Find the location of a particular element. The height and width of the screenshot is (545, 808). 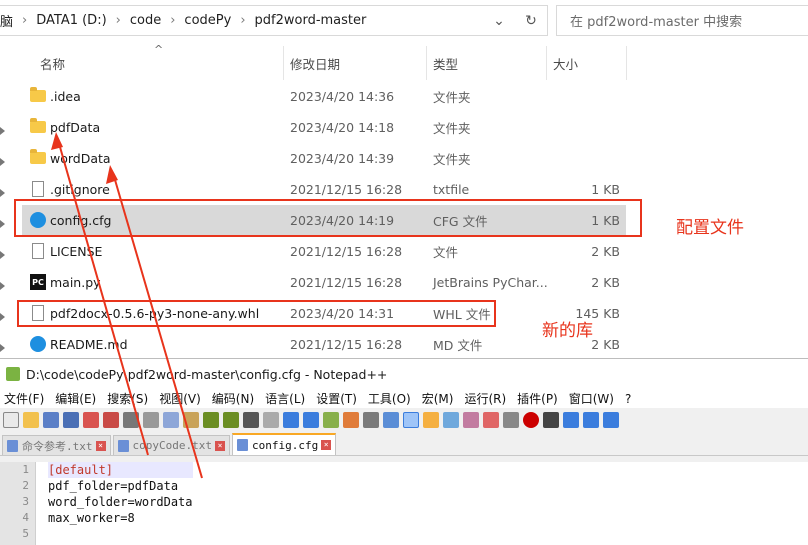

menu-language: 语言(L) is located at coordinates (285, 398).